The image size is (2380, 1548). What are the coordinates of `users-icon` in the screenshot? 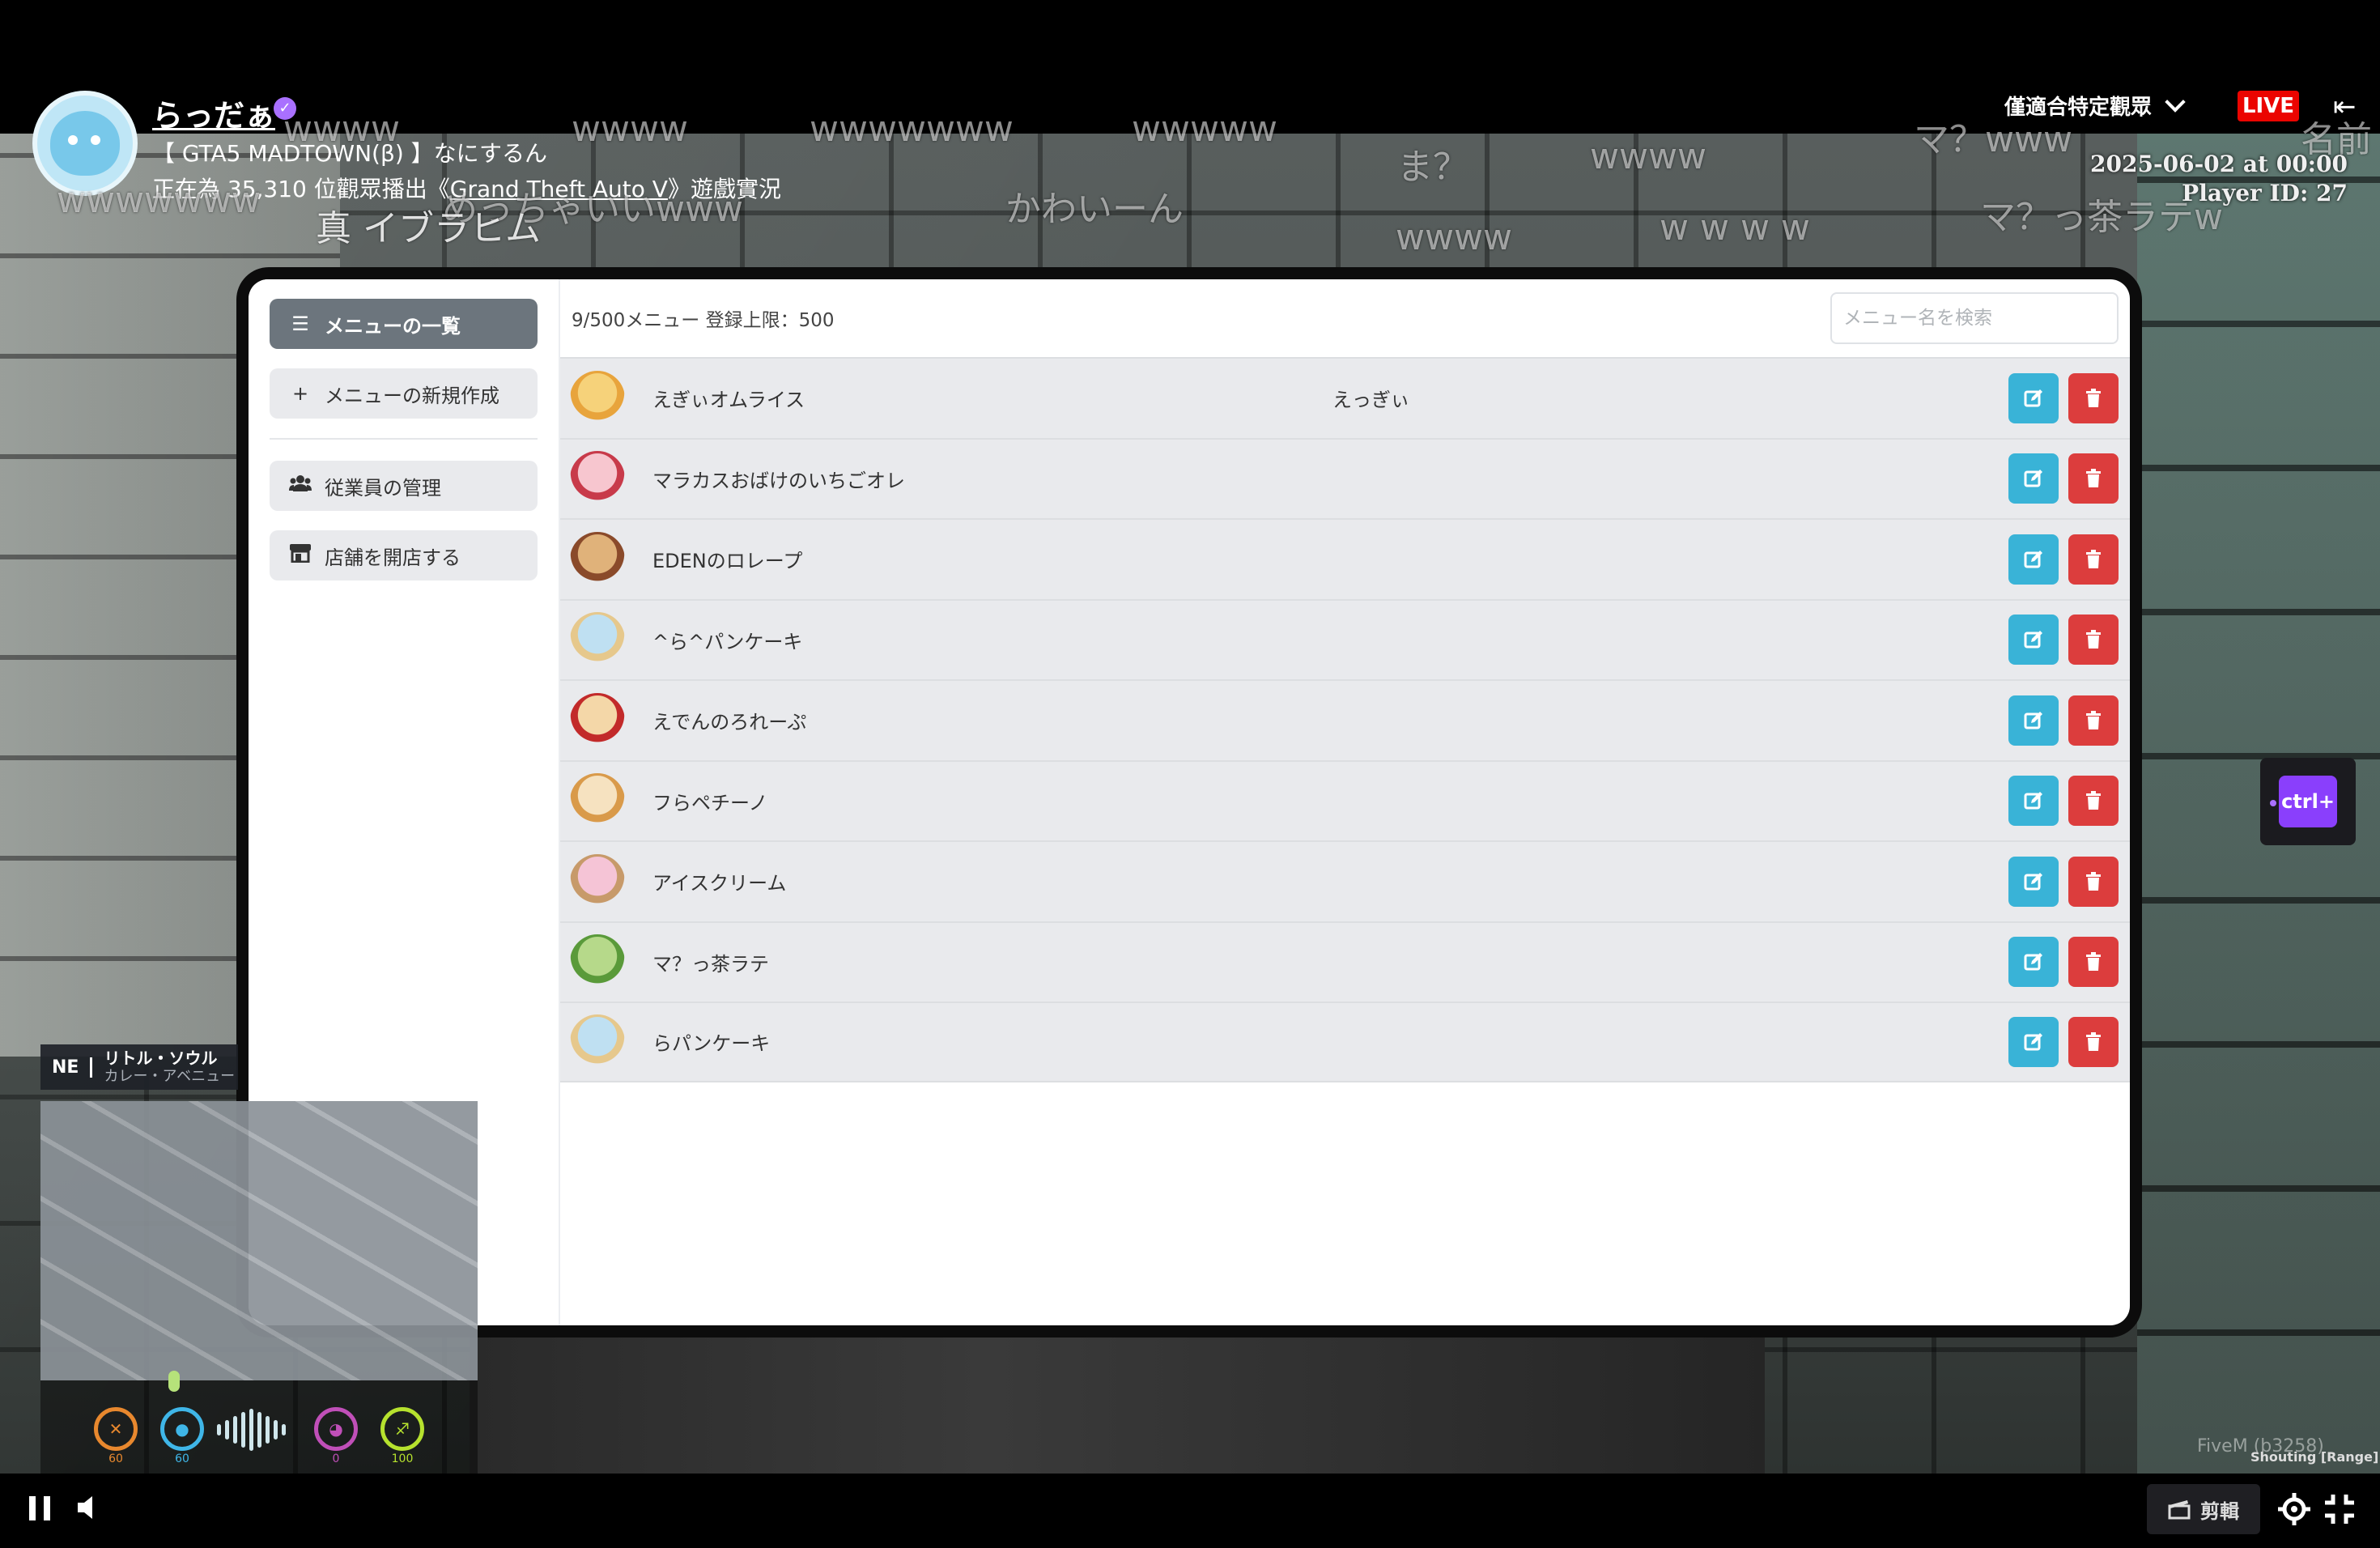 It's located at (301, 486).